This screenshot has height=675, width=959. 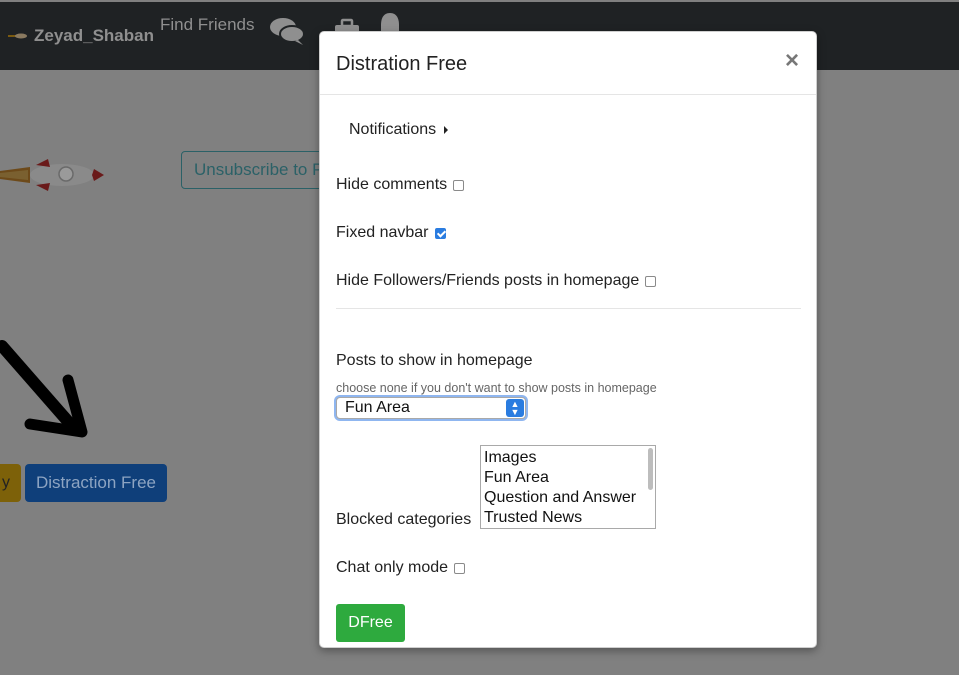 What do you see at coordinates (569, 498) in the screenshot?
I see `list-item: Question and Answer` at bounding box center [569, 498].